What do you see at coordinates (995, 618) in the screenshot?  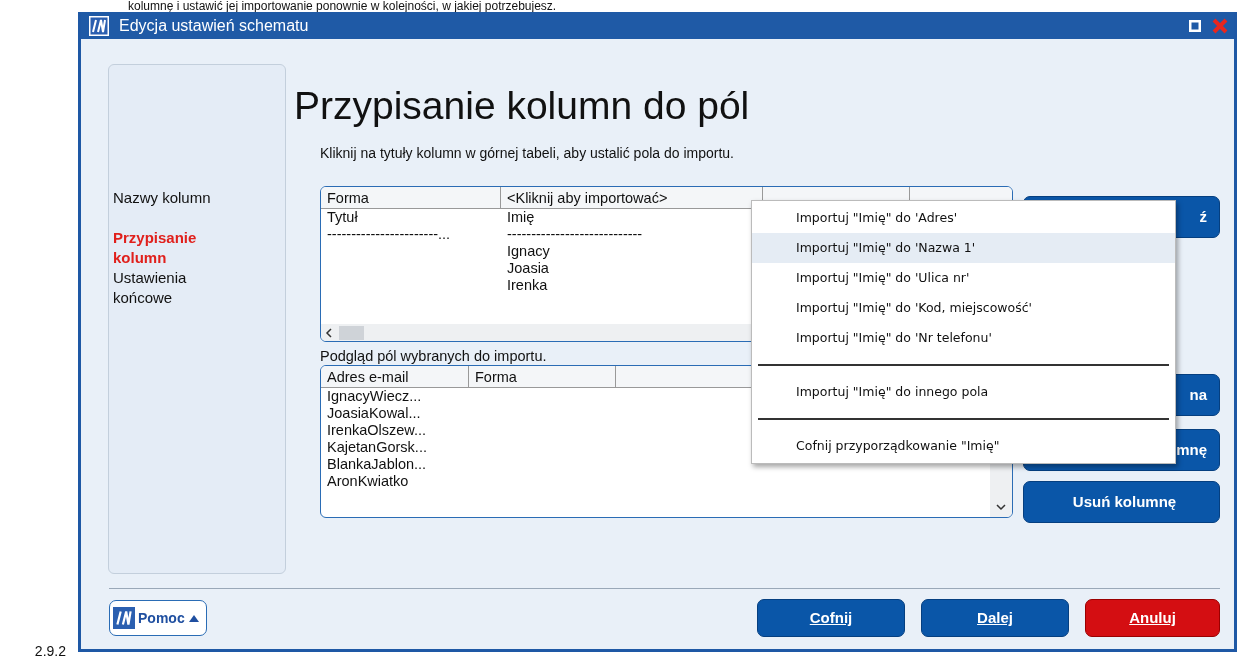 I see `footer-button: Dalej` at bounding box center [995, 618].